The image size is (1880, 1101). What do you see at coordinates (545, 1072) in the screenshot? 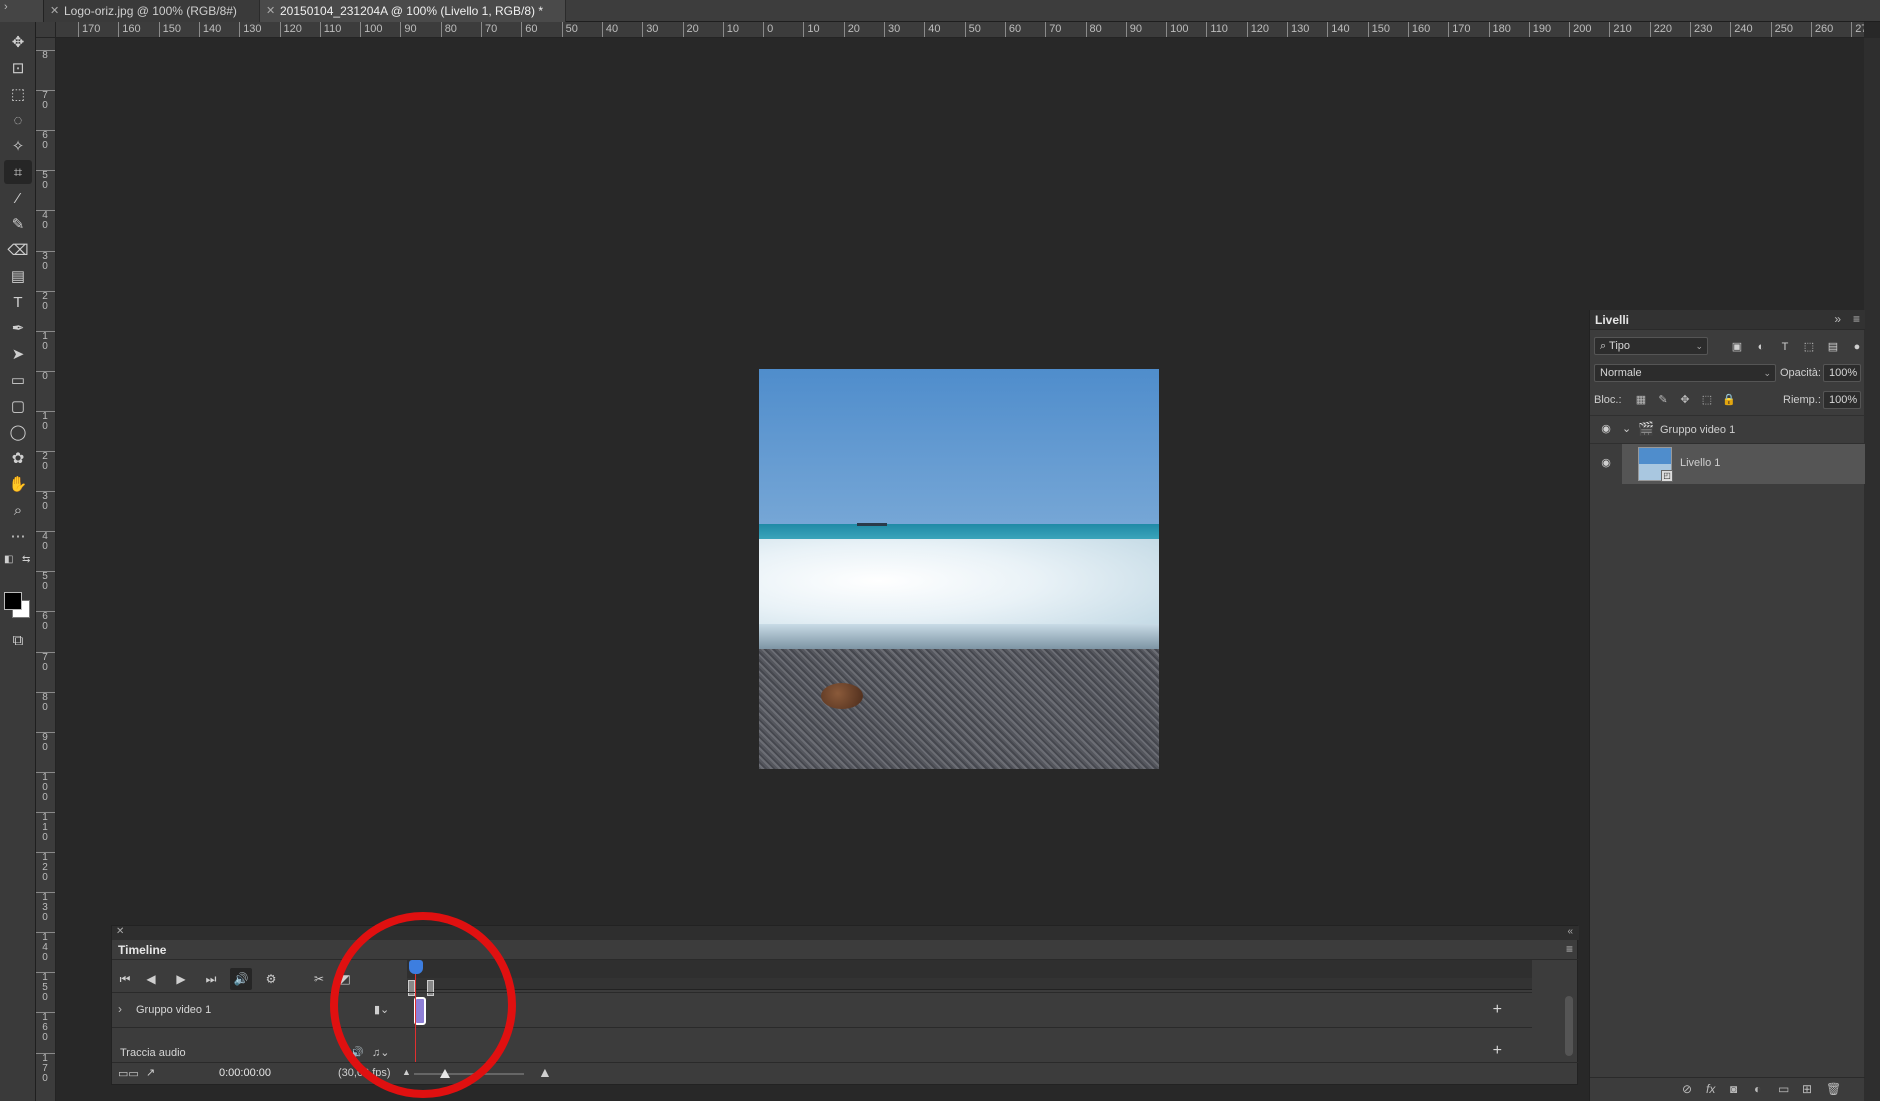
I see `zoom-in-icon: ▲` at bounding box center [545, 1072].